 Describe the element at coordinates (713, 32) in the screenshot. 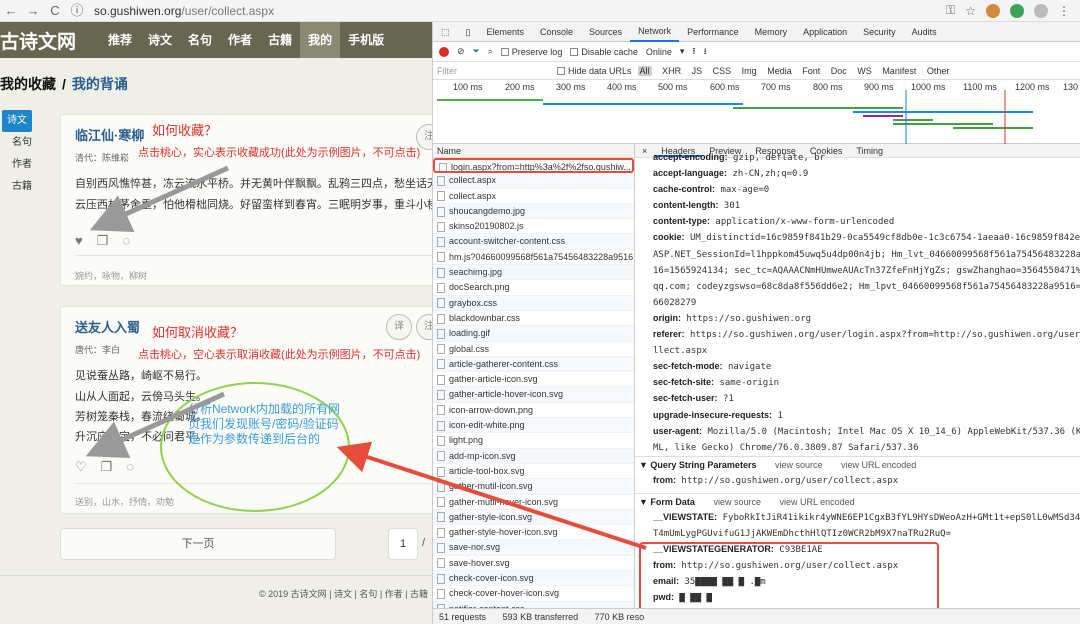

I see `tab-performance: Performance` at that location.